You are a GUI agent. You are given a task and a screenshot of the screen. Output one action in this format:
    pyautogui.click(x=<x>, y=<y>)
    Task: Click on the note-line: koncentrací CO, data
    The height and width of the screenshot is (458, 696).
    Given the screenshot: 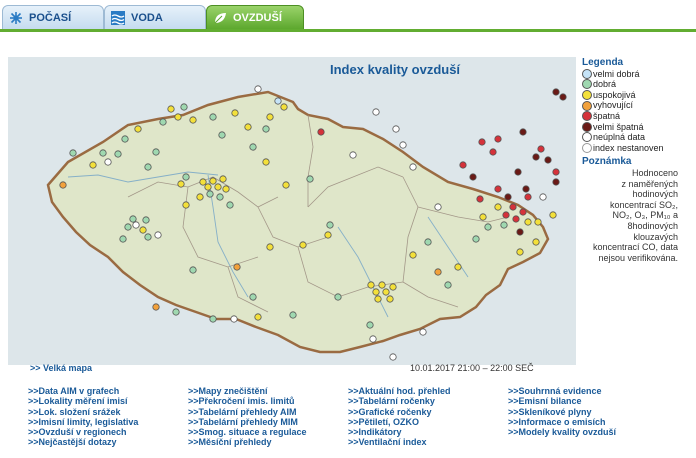 What is the action you would take?
    pyautogui.click(x=635, y=247)
    